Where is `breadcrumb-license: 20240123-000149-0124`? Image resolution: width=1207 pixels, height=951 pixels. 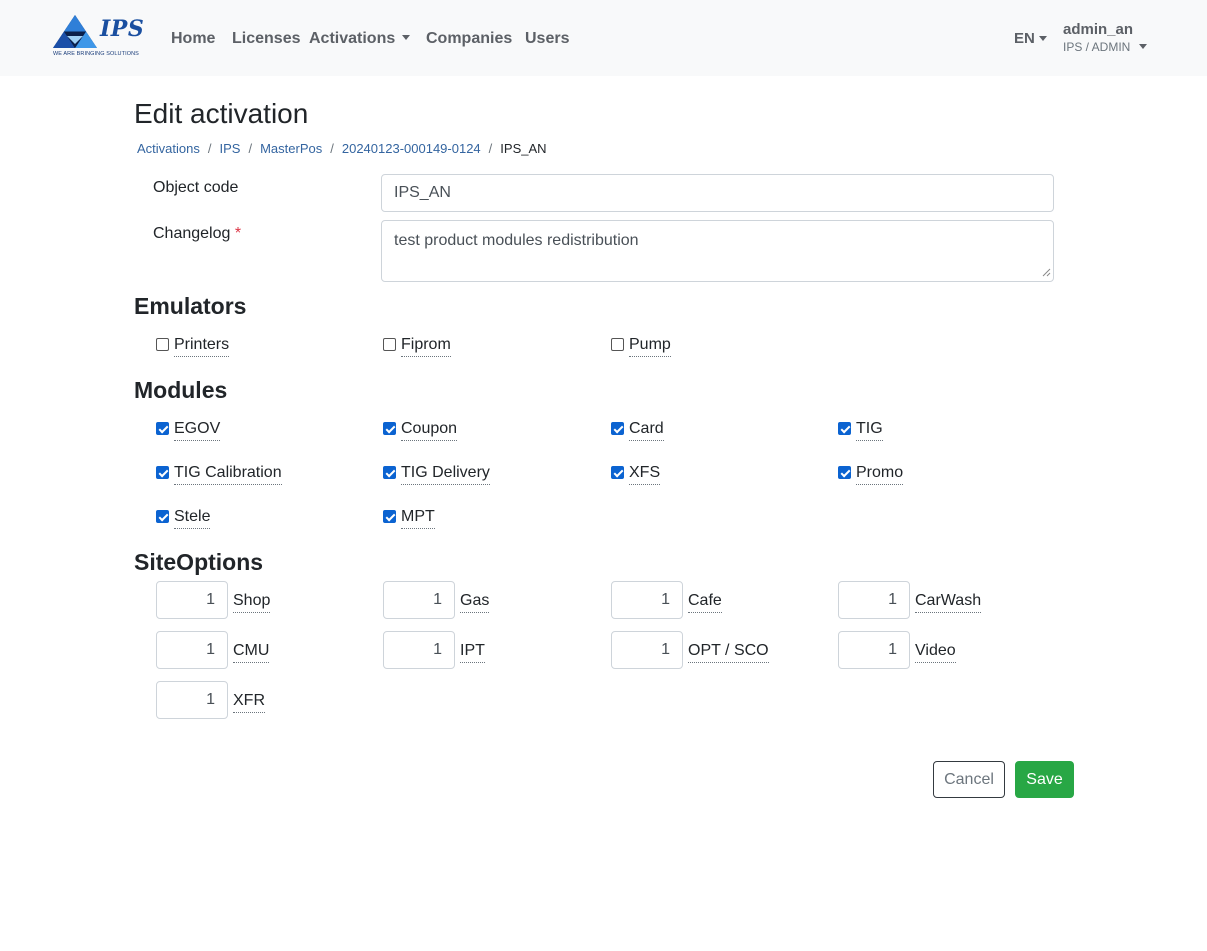
breadcrumb-license: 20240123-000149-0124 is located at coordinates (411, 148).